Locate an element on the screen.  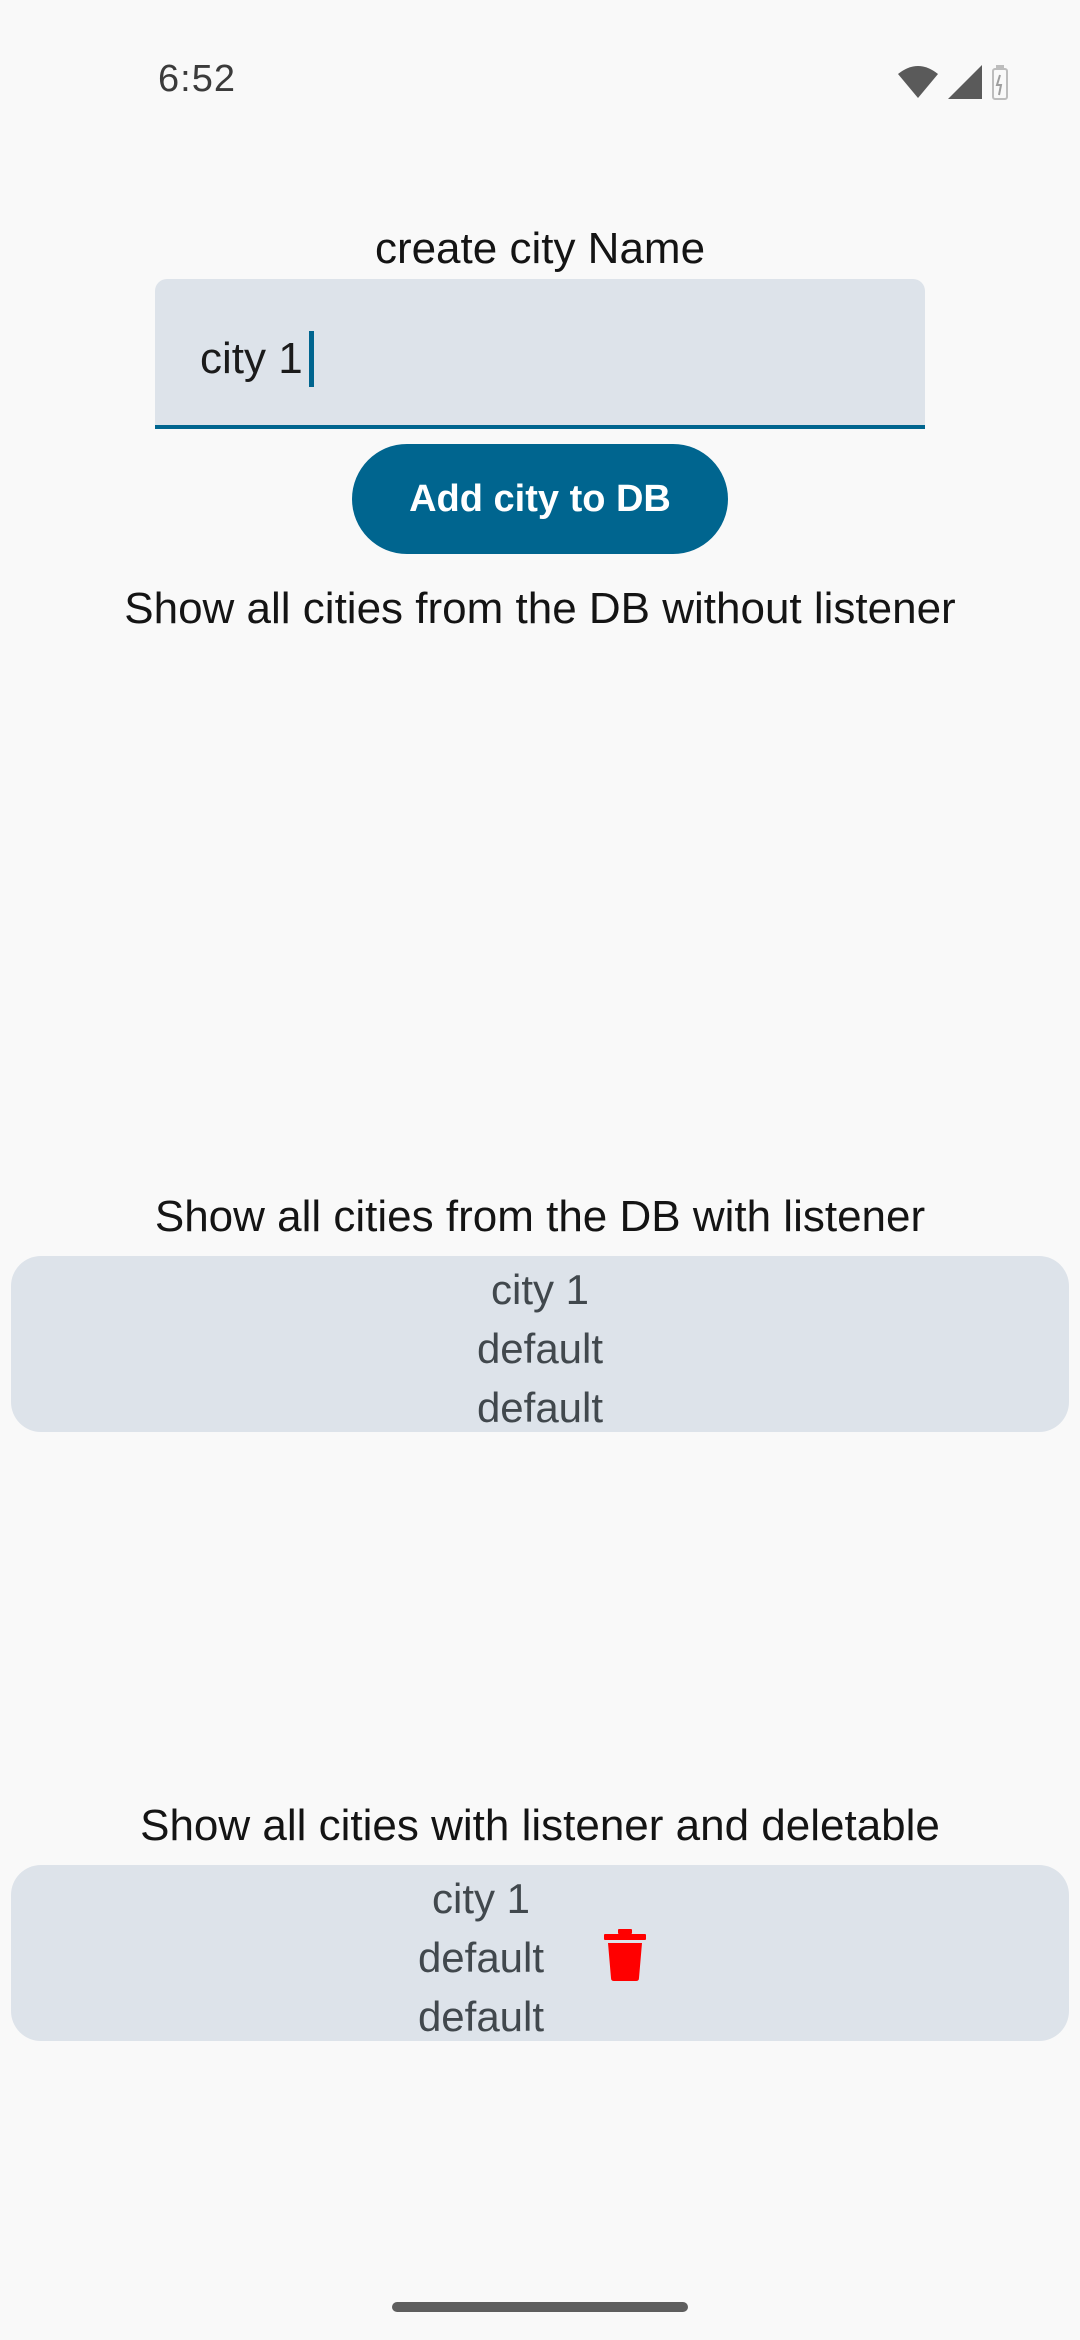
city-card-listener: city 1 default default is located at coordinates (540, 1344).